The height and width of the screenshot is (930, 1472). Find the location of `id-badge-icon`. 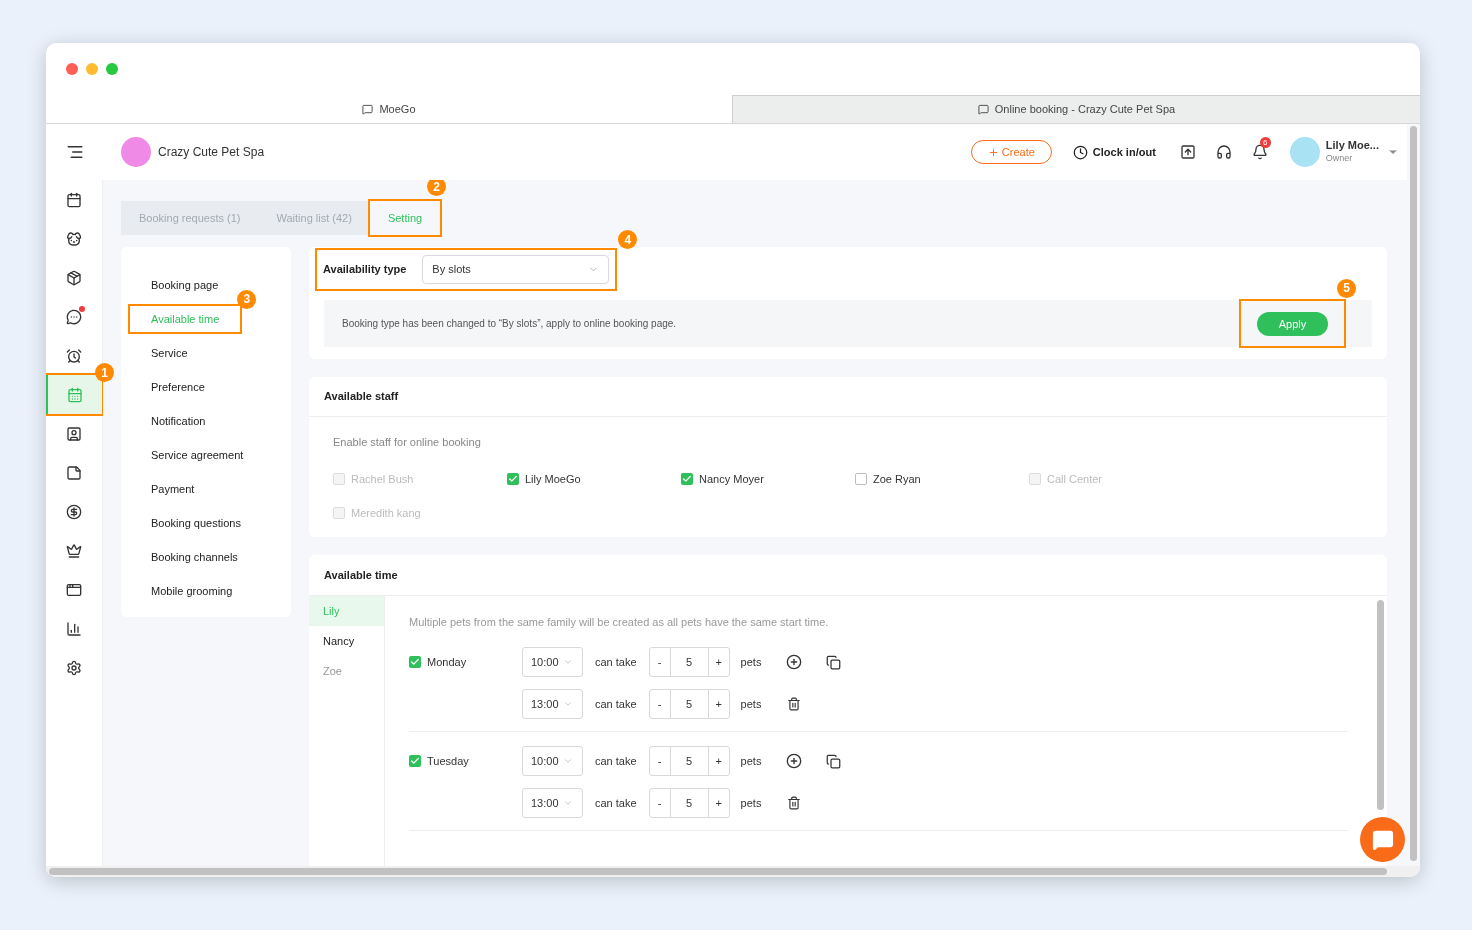

id-badge-icon is located at coordinates (74, 433).